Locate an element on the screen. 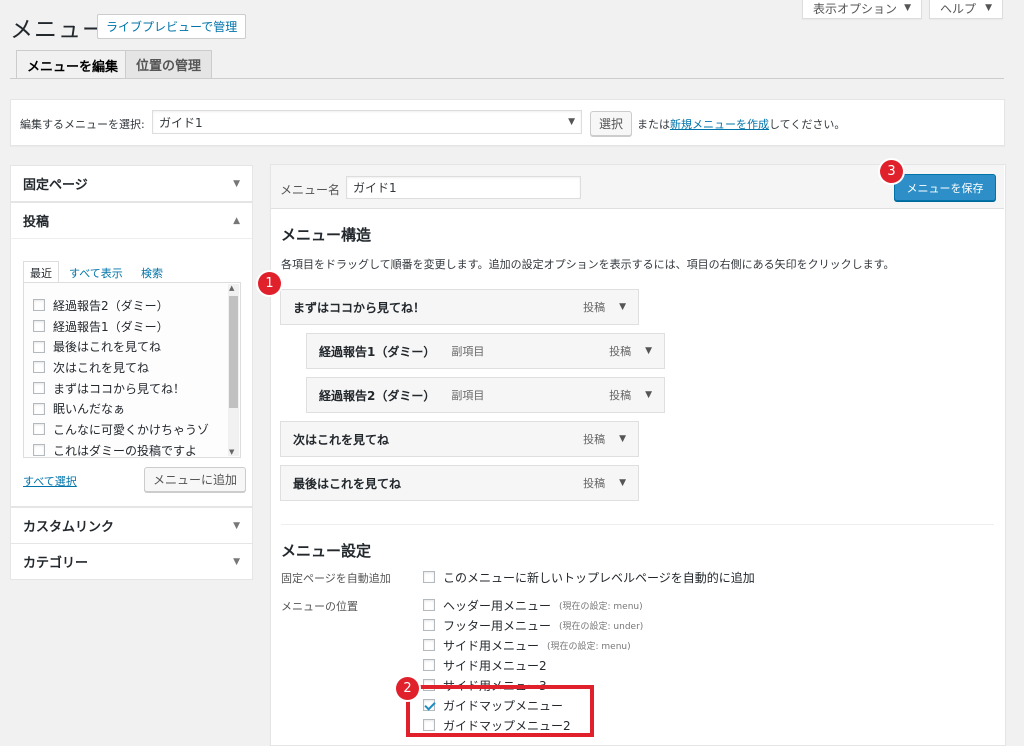 The image size is (1024, 746). screen-options-button: 表示オプション ▼ is located at coordinates (862, 9).